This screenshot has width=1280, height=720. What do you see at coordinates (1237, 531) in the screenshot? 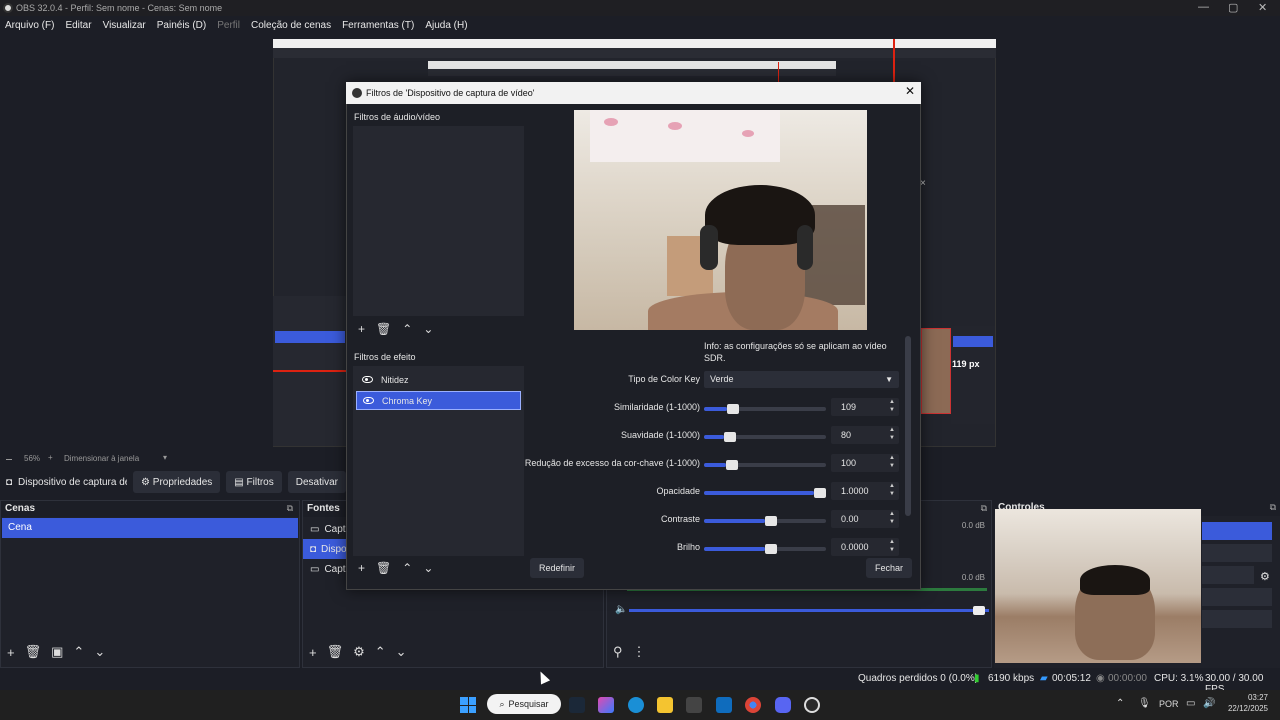
I see `start-streaming-button` at bounding box center [1237, 531].